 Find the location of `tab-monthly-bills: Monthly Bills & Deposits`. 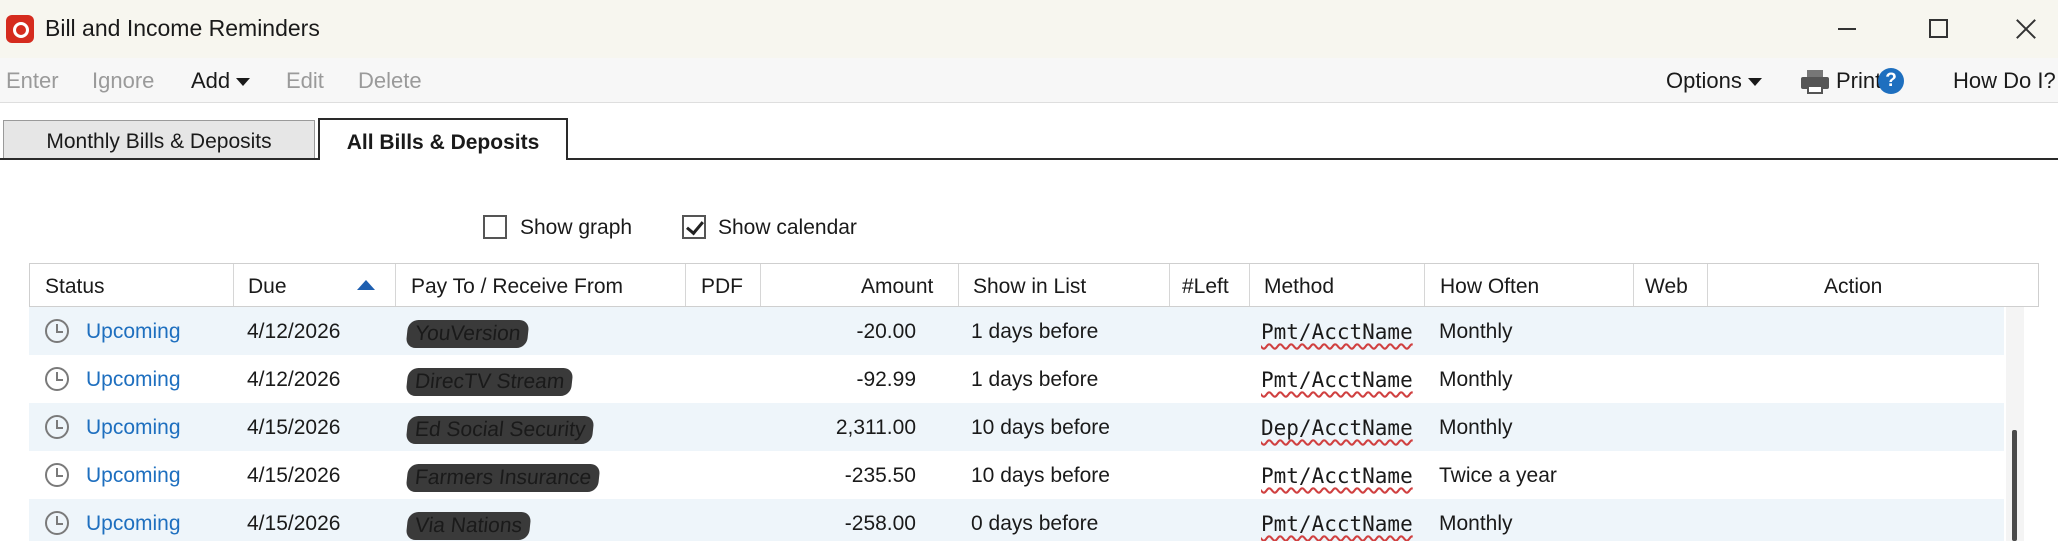

tab-monthly-bills: Monthly Bills & Deposits is located at coordinates (159, 139).